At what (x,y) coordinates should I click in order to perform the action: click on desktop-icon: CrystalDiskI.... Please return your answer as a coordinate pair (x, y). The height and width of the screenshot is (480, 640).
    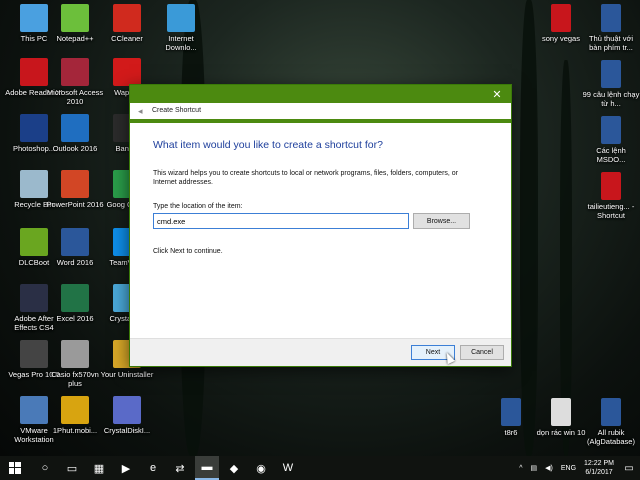
    Looking at the image, I should click on (127, 415).